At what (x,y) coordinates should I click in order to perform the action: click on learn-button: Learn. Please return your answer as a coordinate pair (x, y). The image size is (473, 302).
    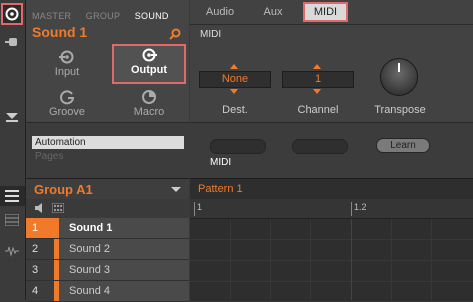
    Looking at the image, I should click on (403, 145).